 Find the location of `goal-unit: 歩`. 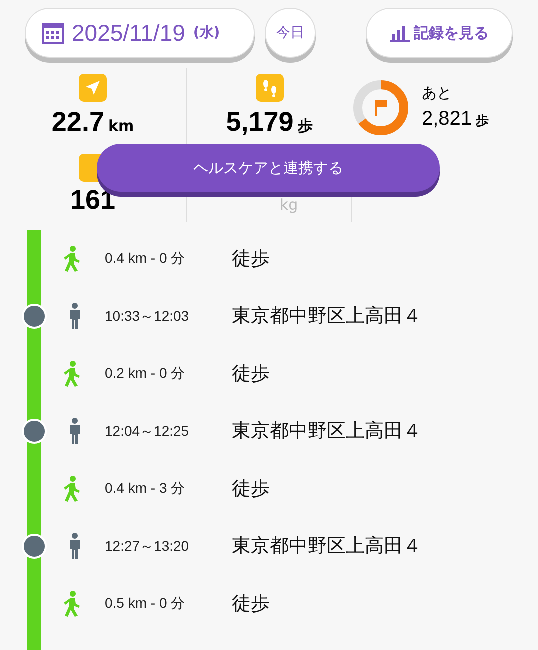

goal-unit: 歩 is located at coordinates (483, 122).